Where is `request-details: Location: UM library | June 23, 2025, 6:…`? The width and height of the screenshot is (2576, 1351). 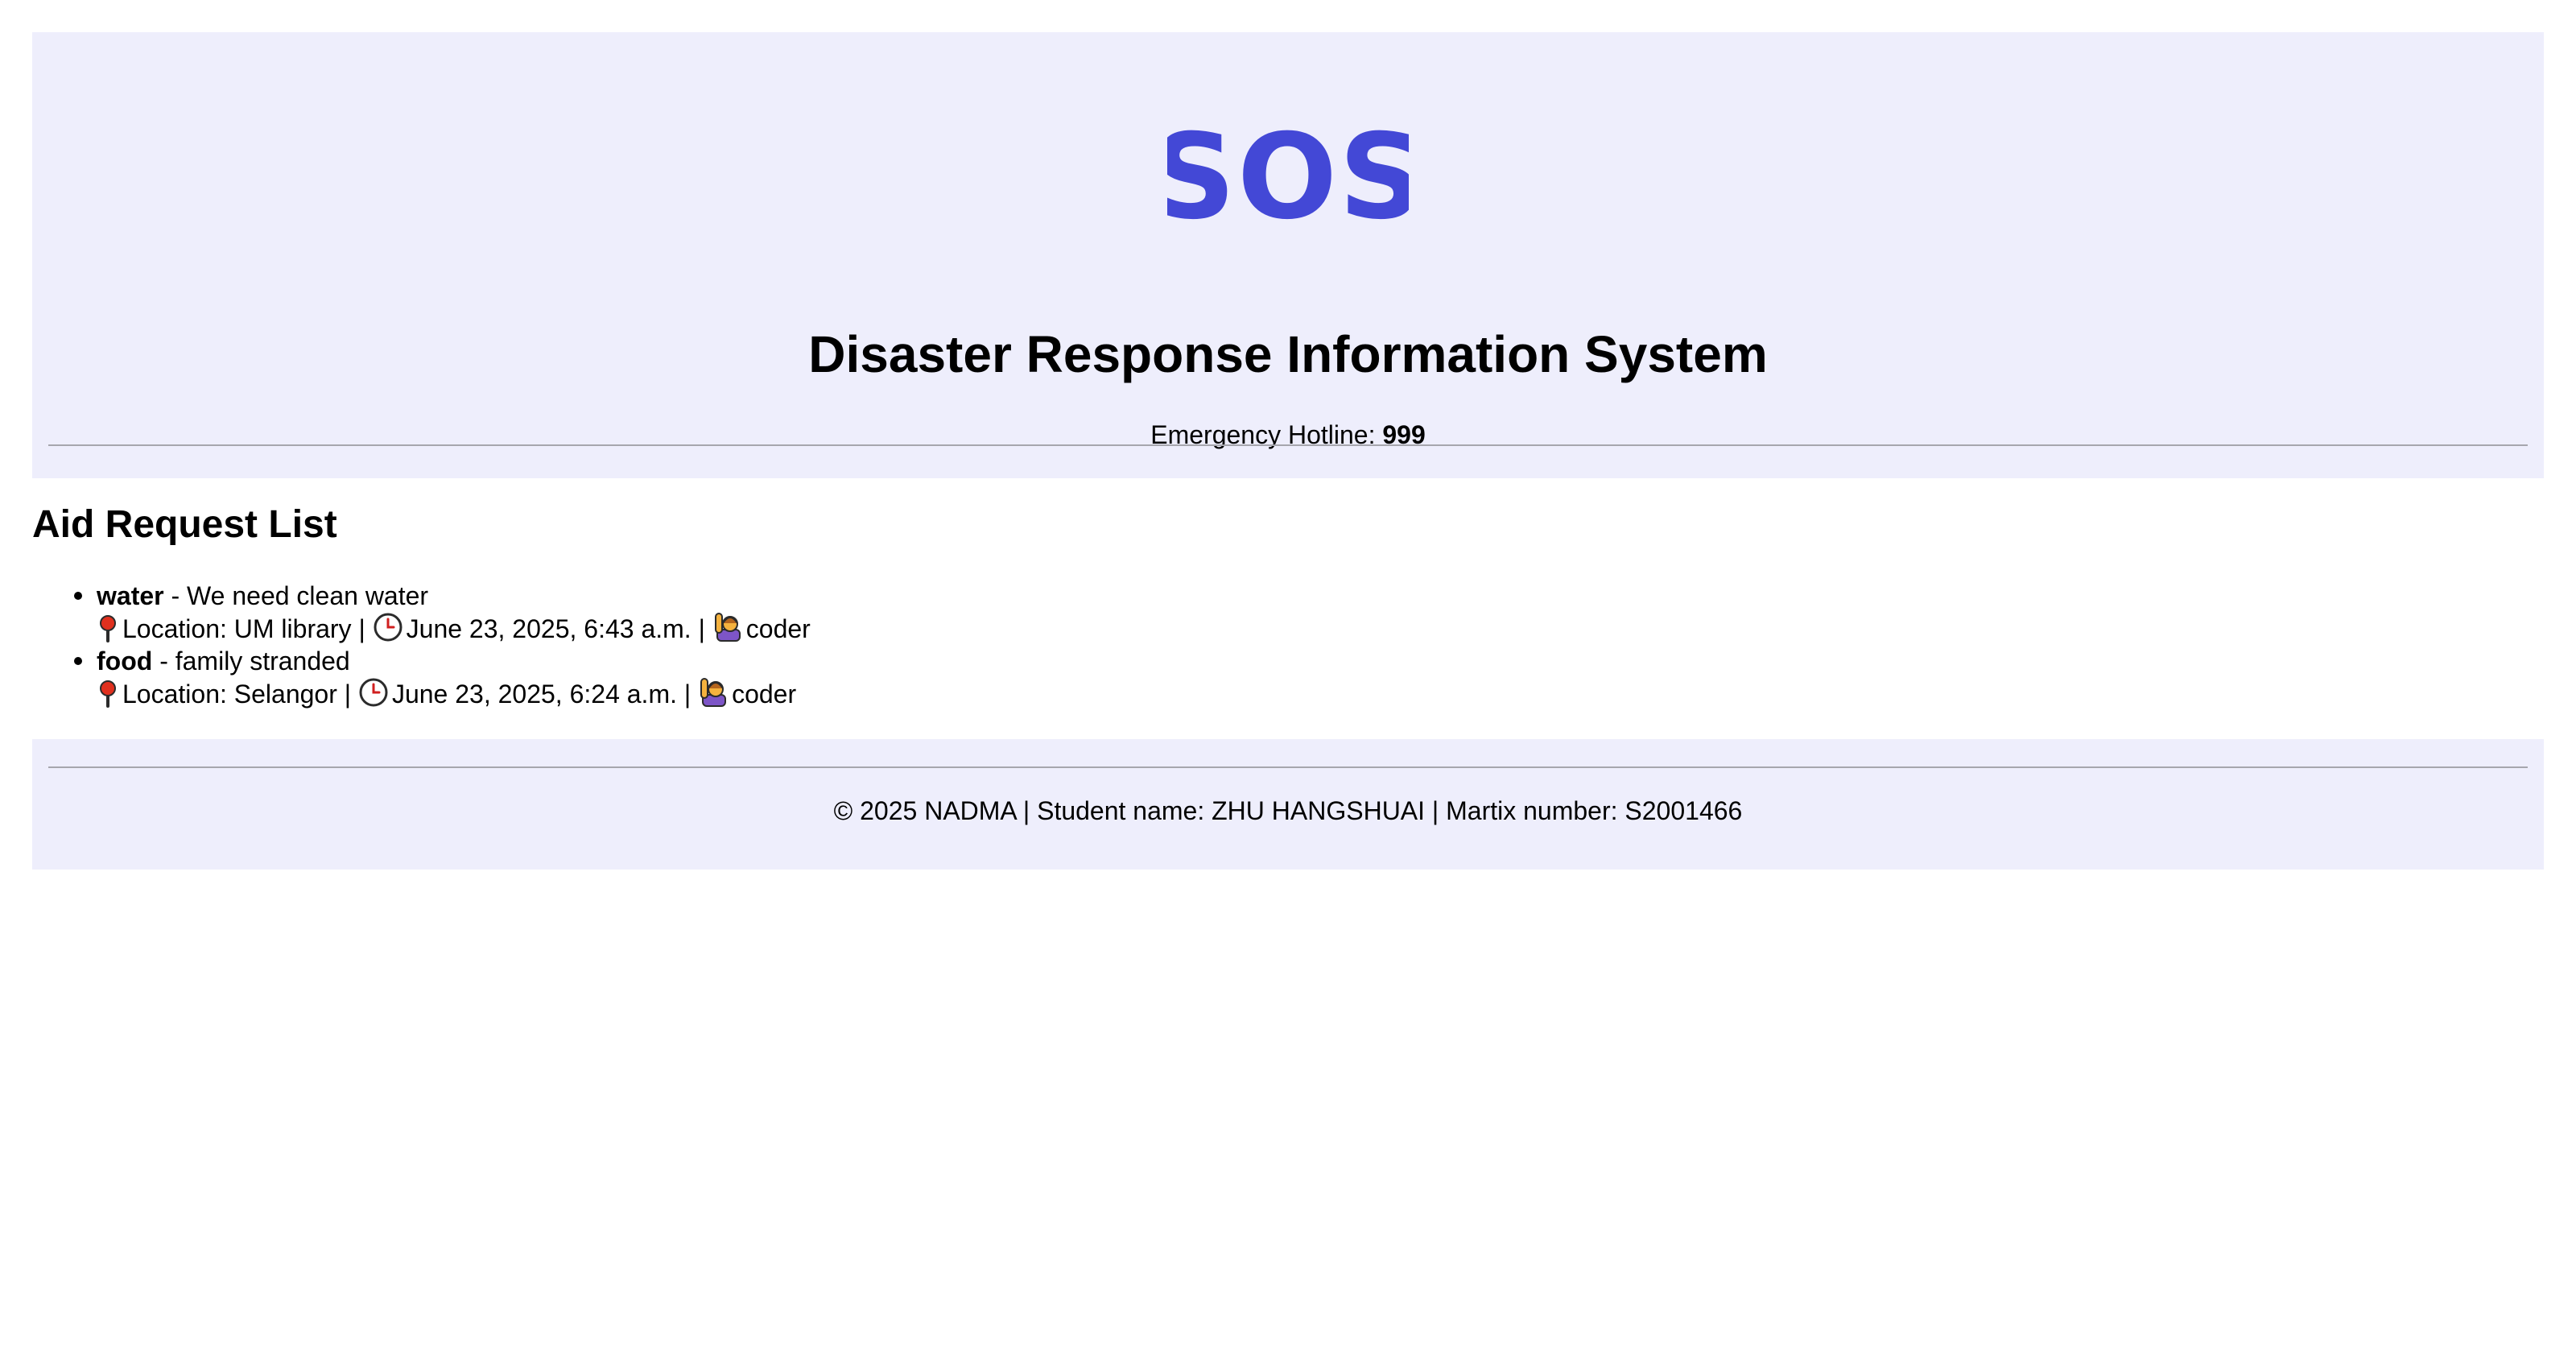
request-details: Location: UM library | June 23, 2025, 6:… is located at coordinates (454, 628).